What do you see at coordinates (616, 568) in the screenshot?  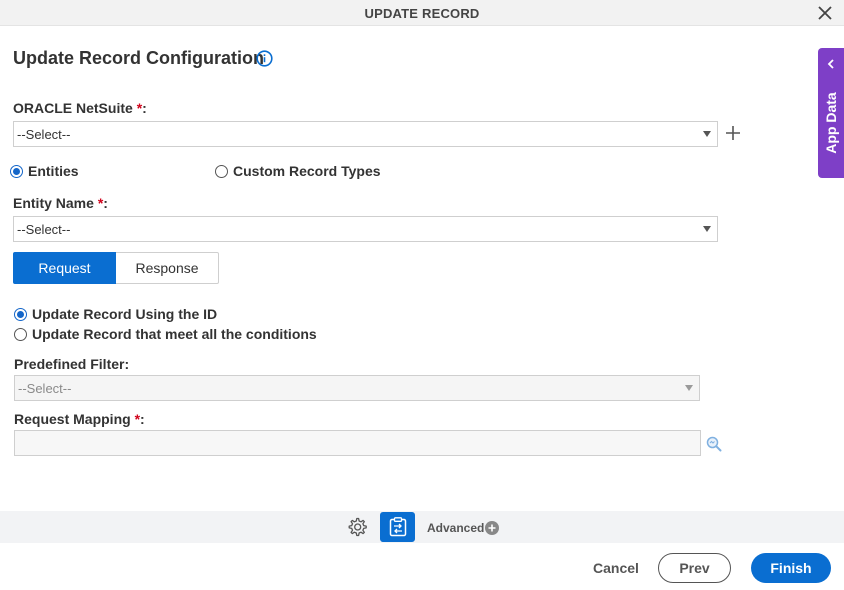 I see `cancel-button: Cancel` at bounding box center [616, 568].